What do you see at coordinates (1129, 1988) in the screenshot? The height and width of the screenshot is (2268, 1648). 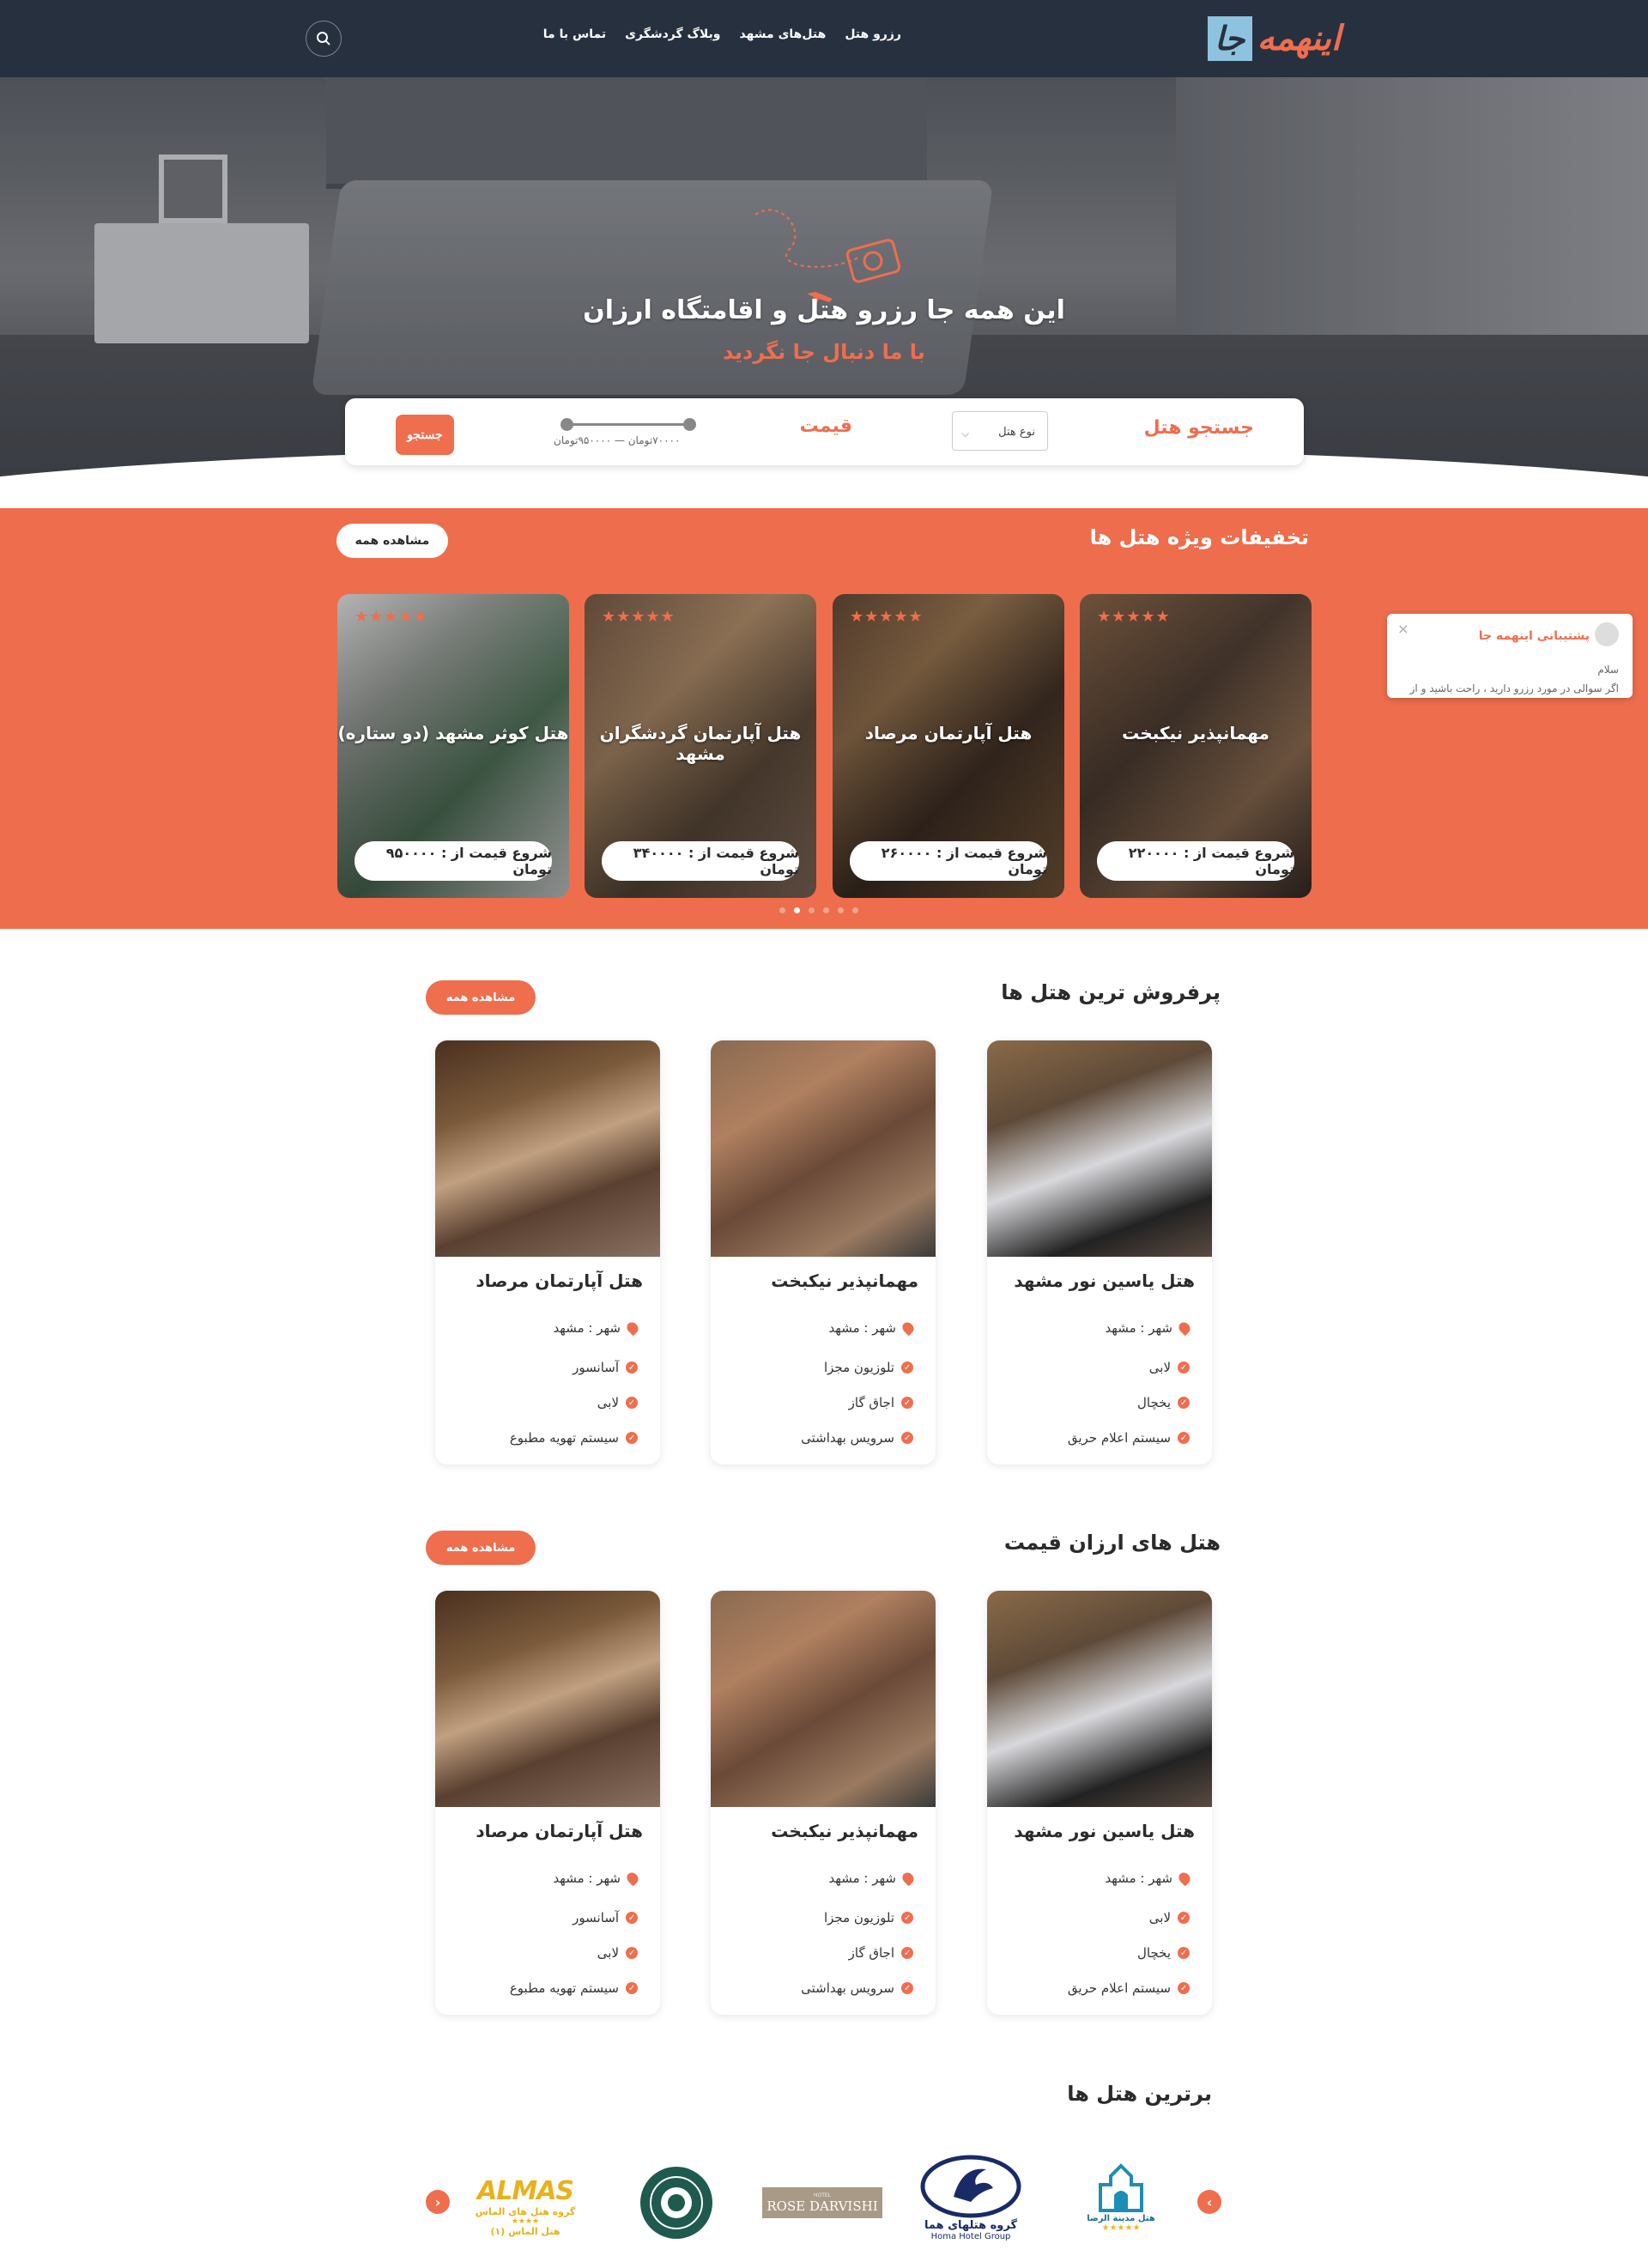 I see `hotel-feature: ✓ سیستم اعلام حریق` at bounding box center [1129, 1988].